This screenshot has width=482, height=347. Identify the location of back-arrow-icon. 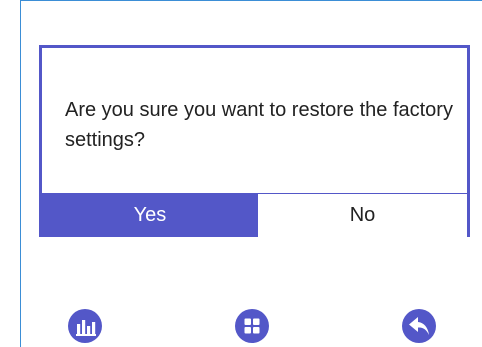
(419, 326).